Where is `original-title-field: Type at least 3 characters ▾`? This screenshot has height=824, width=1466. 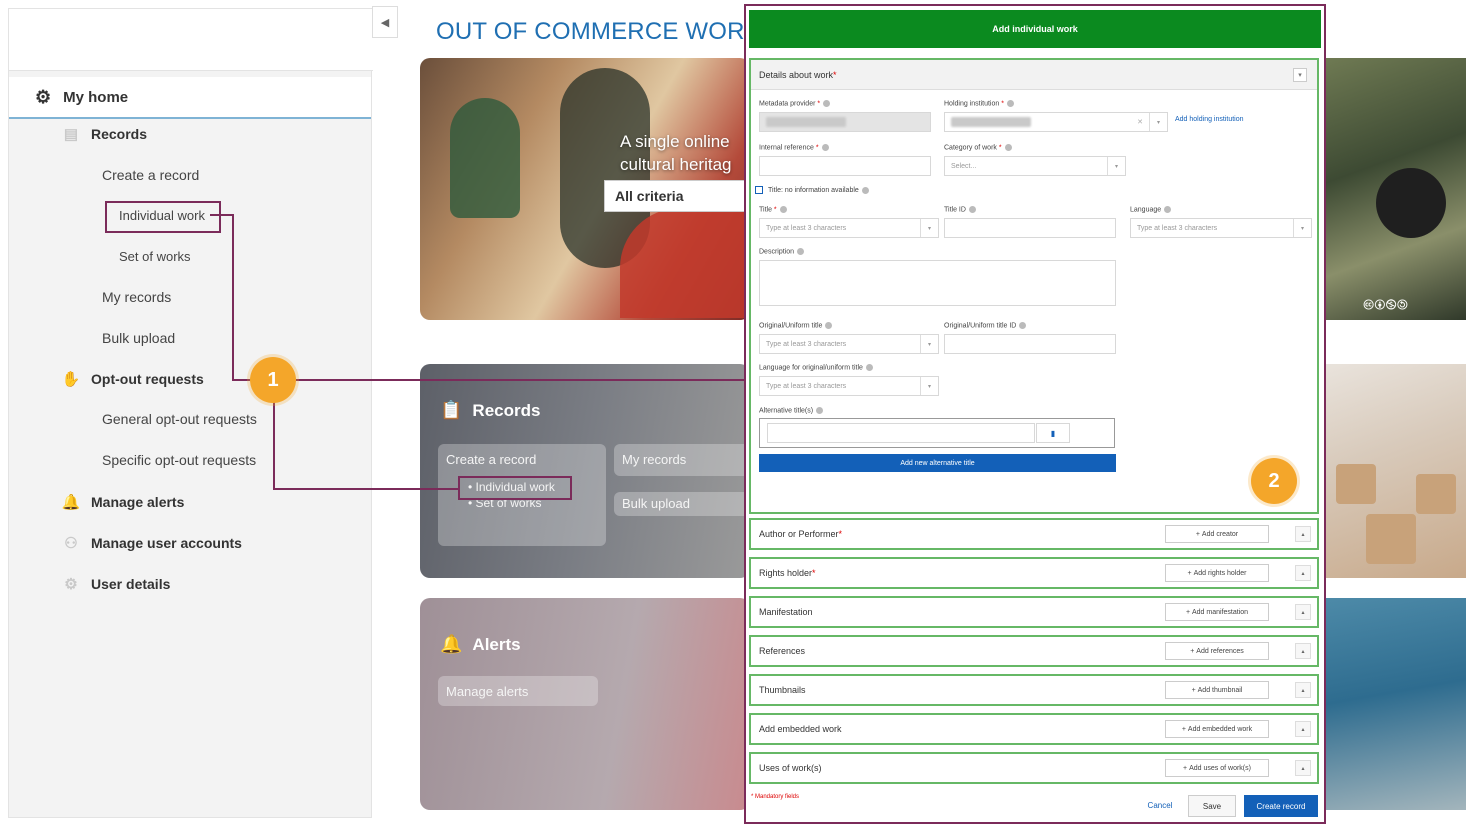 original-title-field: Type at least 3 characters ▾ is located at coordinates (849, 344).